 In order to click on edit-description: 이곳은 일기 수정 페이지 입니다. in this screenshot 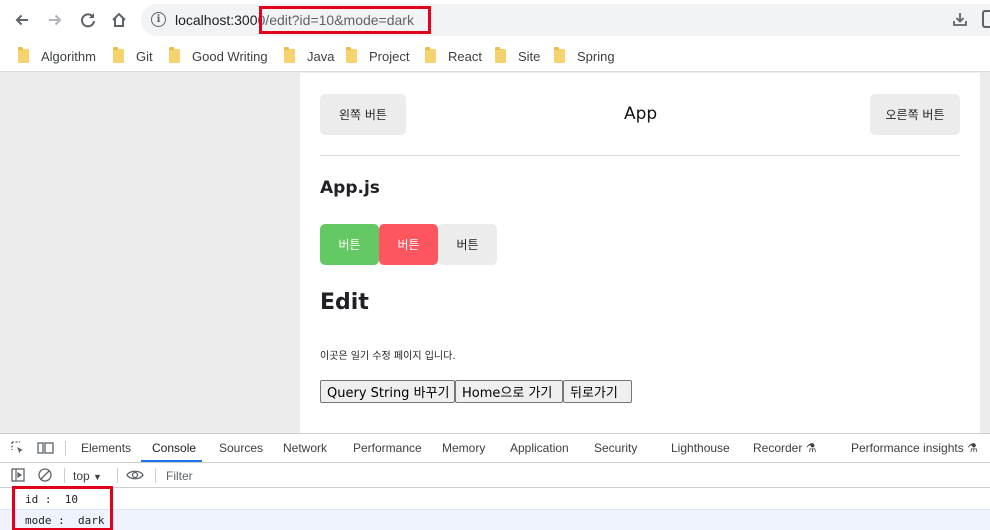, I will do `click(388, 356)`.